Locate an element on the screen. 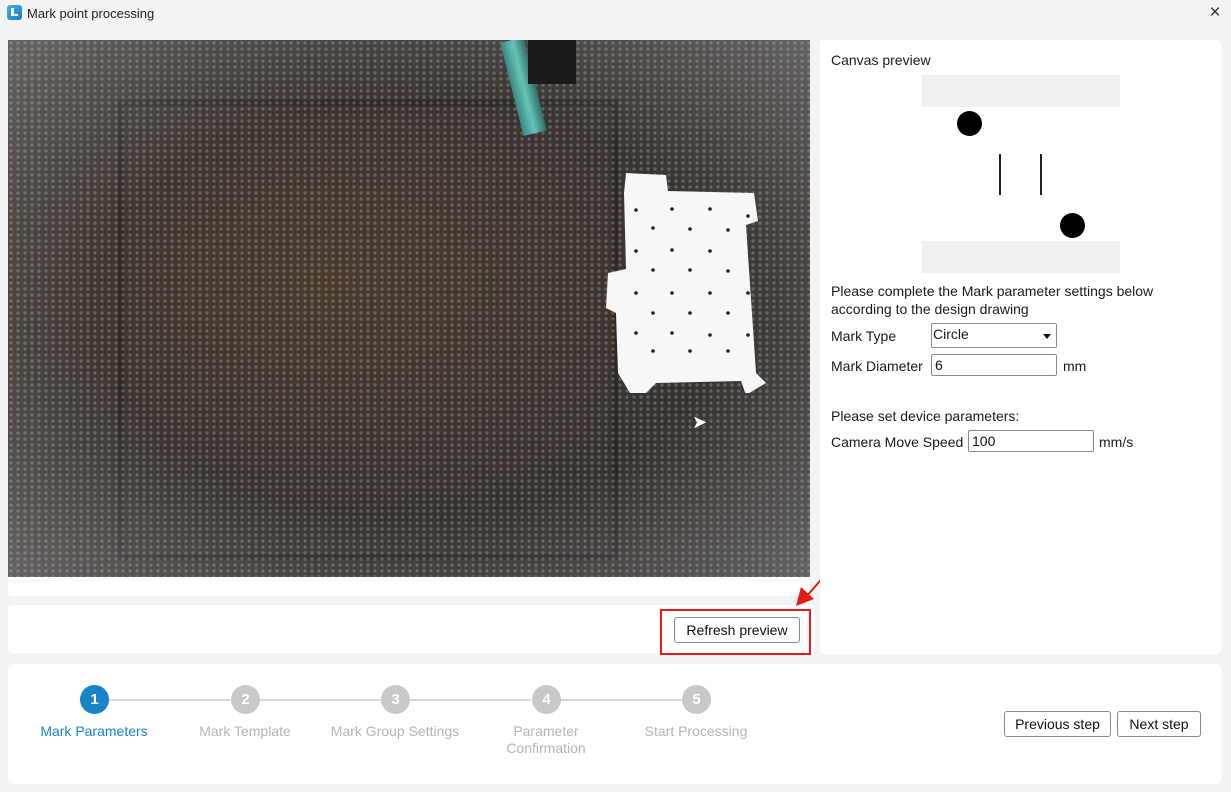  preview-actions-panel: Refresh preview is located at coordinates (411, 629).